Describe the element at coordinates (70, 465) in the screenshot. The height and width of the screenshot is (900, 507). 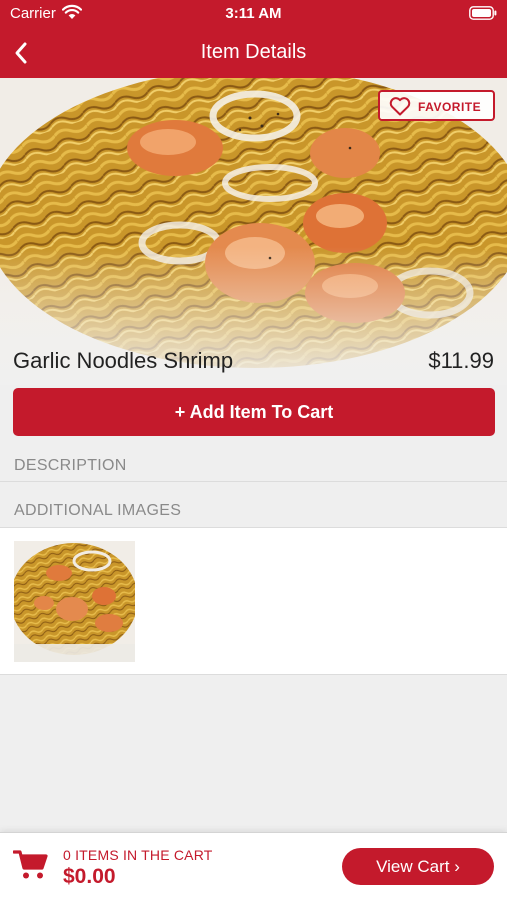
I see `description-header: DESCRIPTION` at that location.